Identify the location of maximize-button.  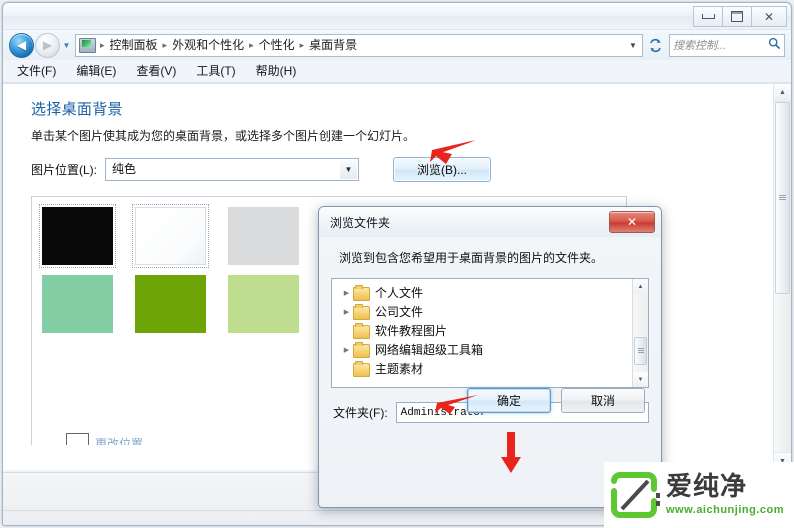
(737, 16).